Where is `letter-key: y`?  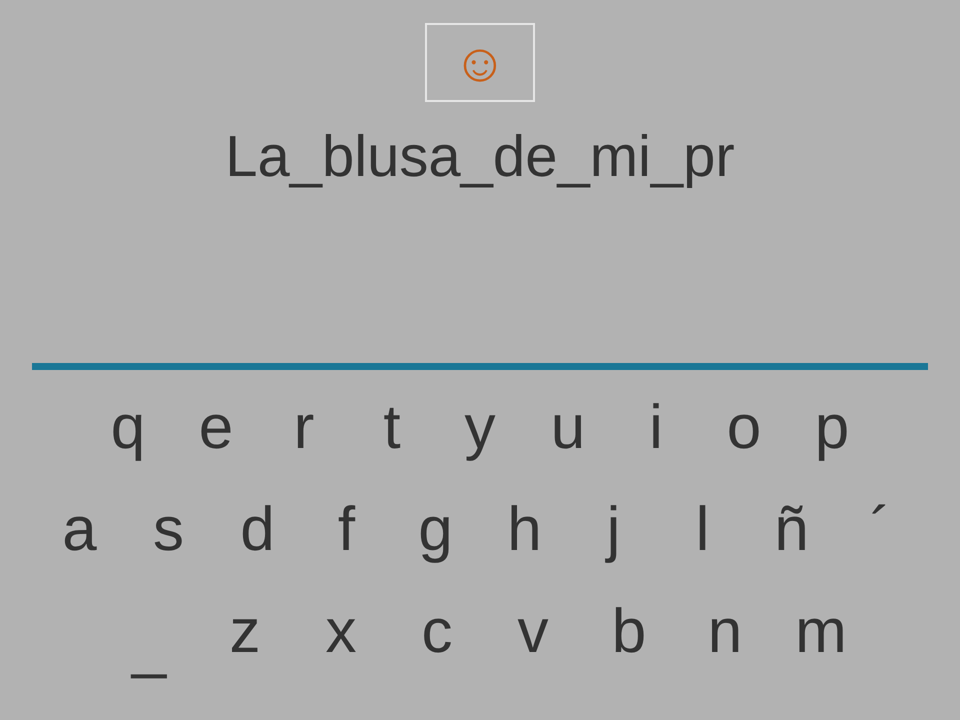
letter-key: y is located at coordinates (480, 428).